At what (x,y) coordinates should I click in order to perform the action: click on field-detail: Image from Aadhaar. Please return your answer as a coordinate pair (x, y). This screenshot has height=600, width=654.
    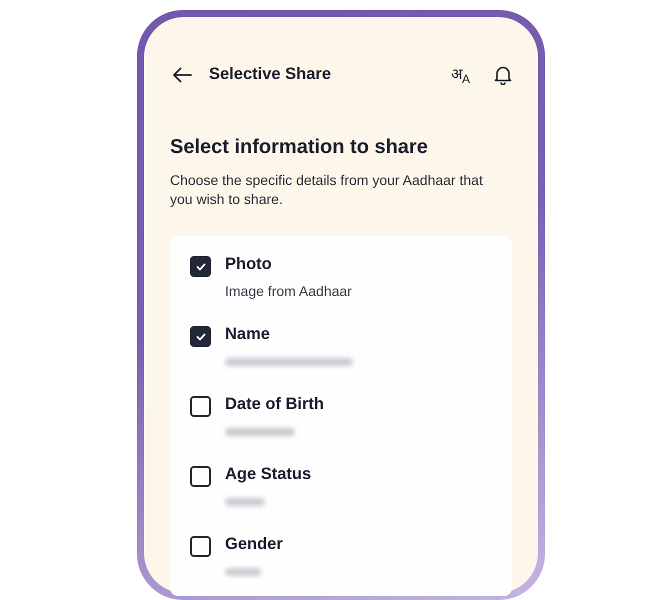
    Looking at the image, I should click on (288, 291).